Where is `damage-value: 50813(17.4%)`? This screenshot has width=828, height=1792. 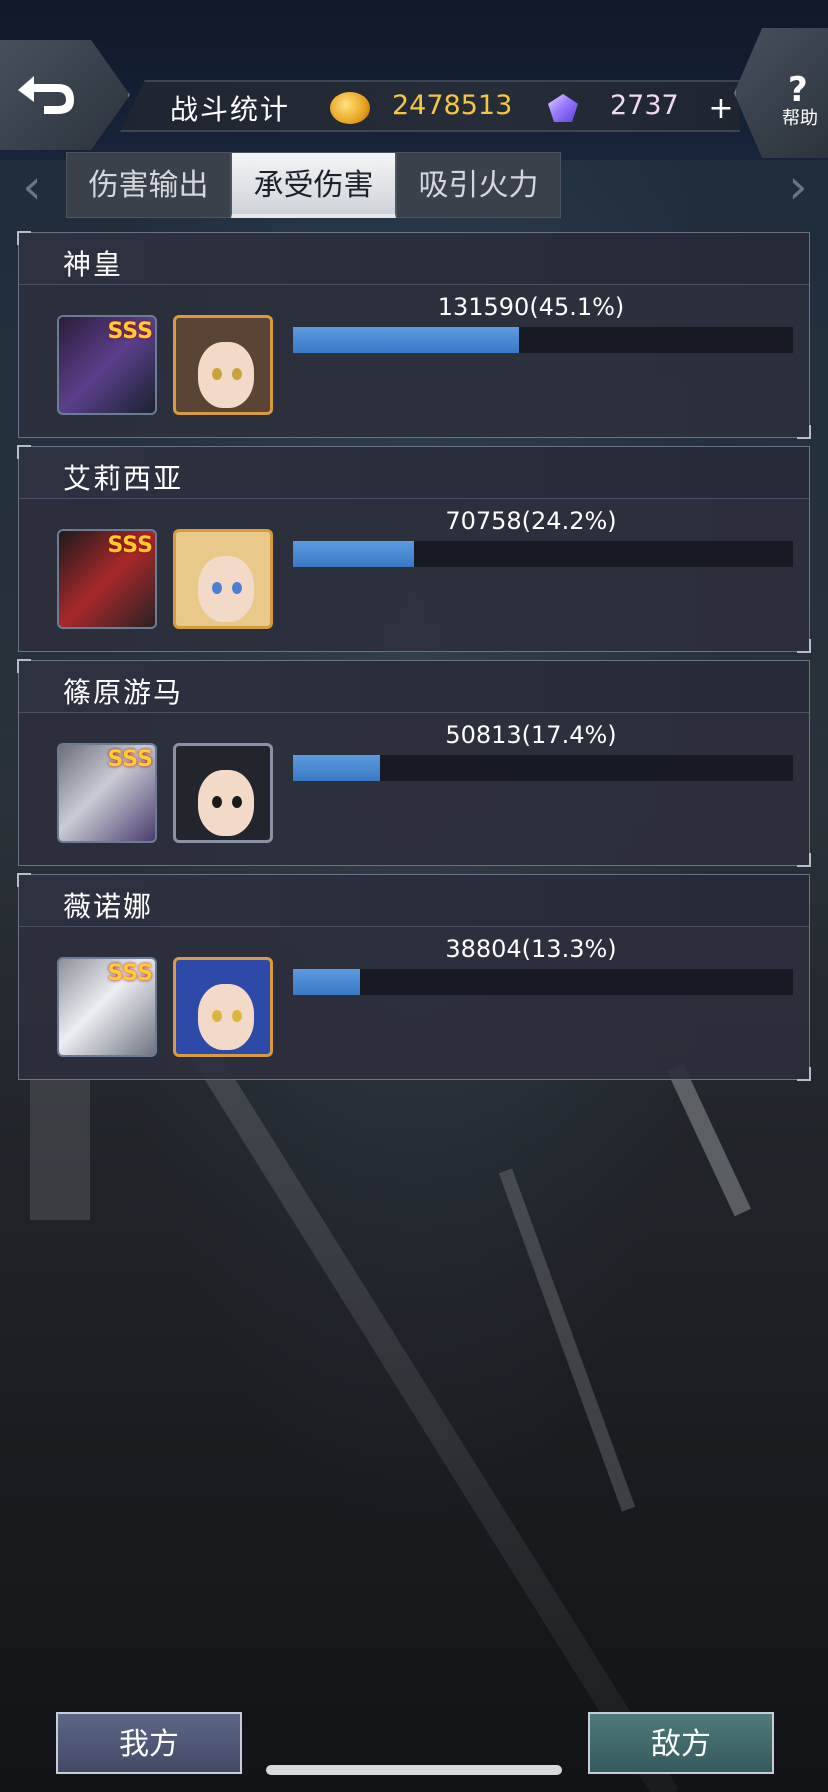
damage-value: 50813(17.4%) is located at coordinates (531, 735).